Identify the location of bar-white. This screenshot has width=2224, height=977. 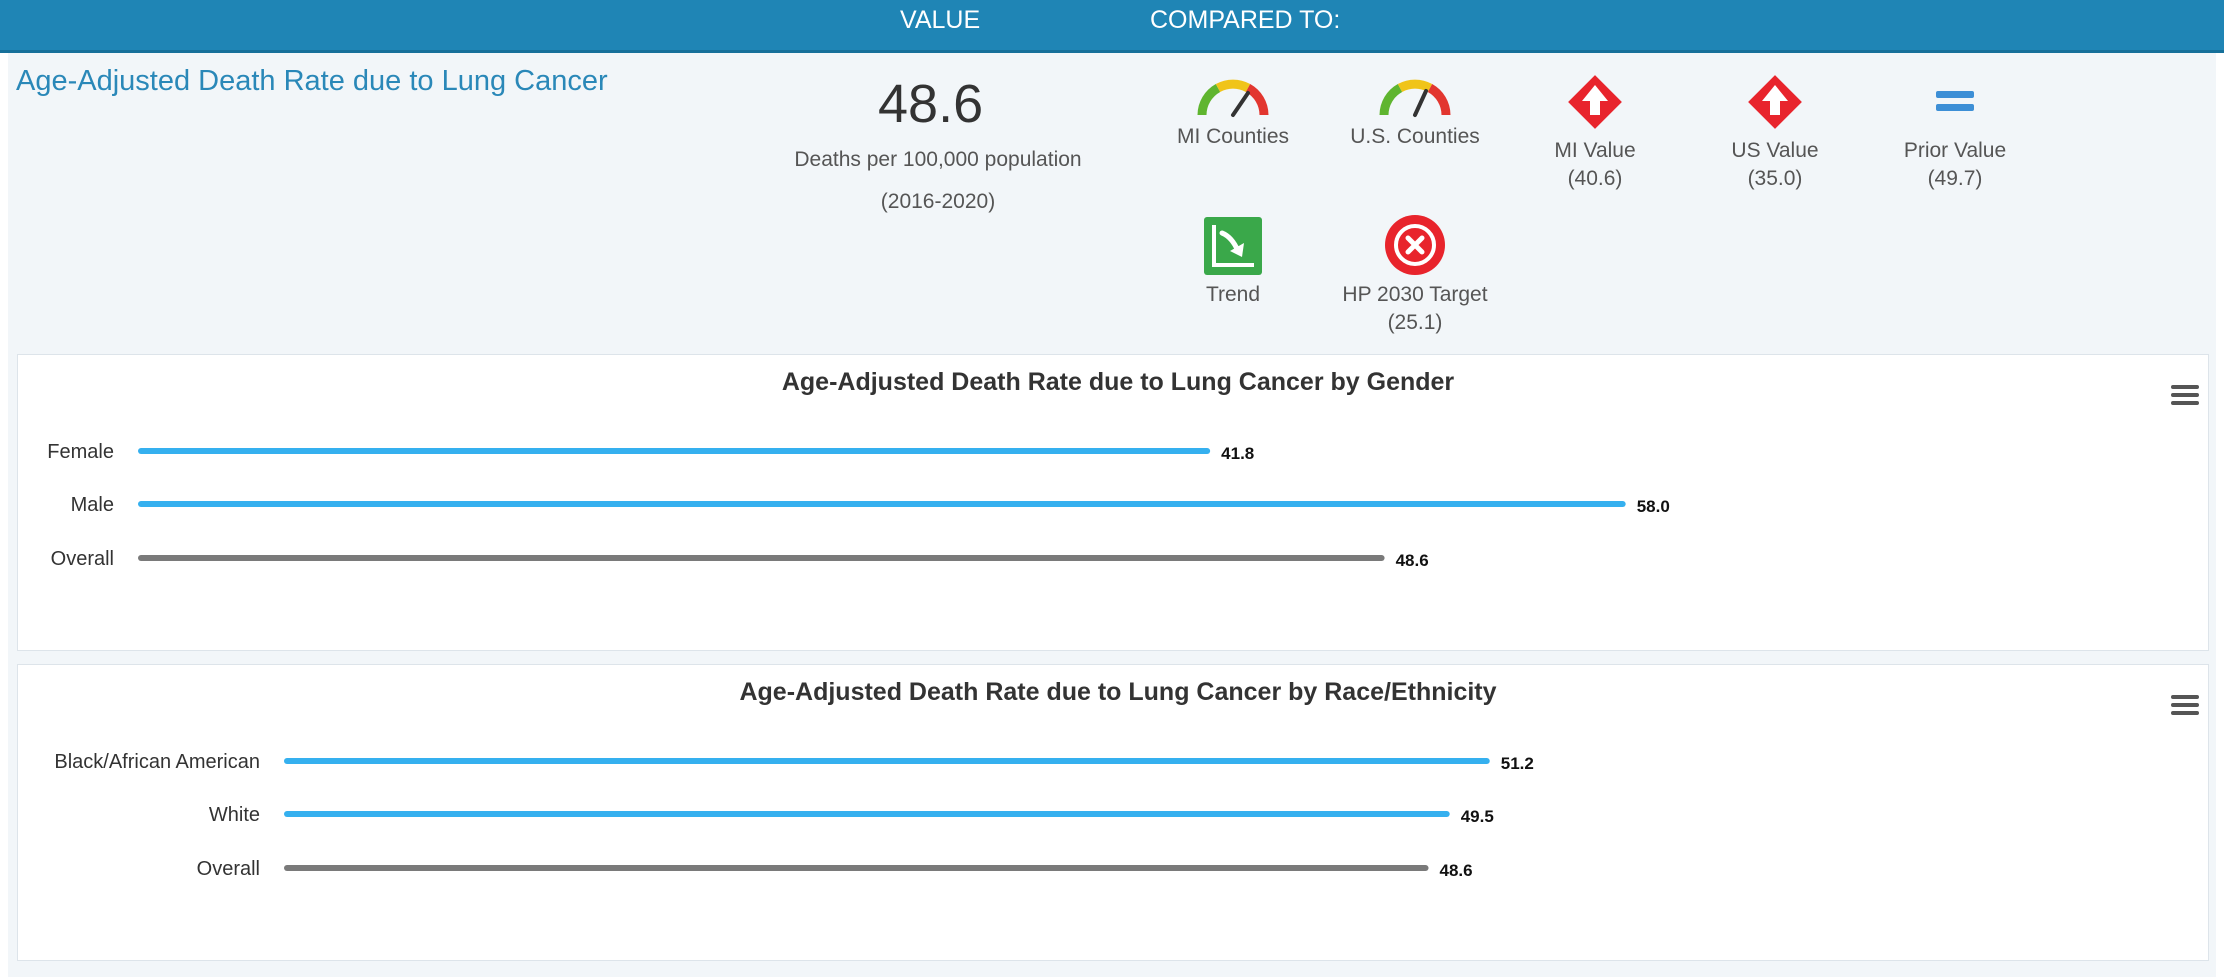
(867, 814).